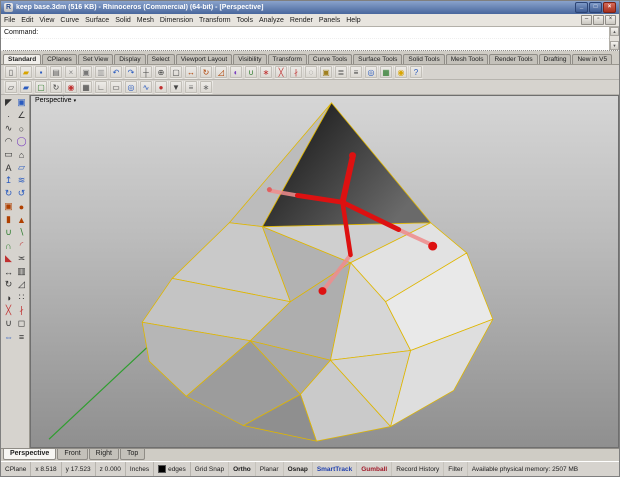 The image size is (620, 477). What do you see at coordinates (140, 469) in the screenshot?
I see `units-display: Inches` at bounding box center [140, 469].